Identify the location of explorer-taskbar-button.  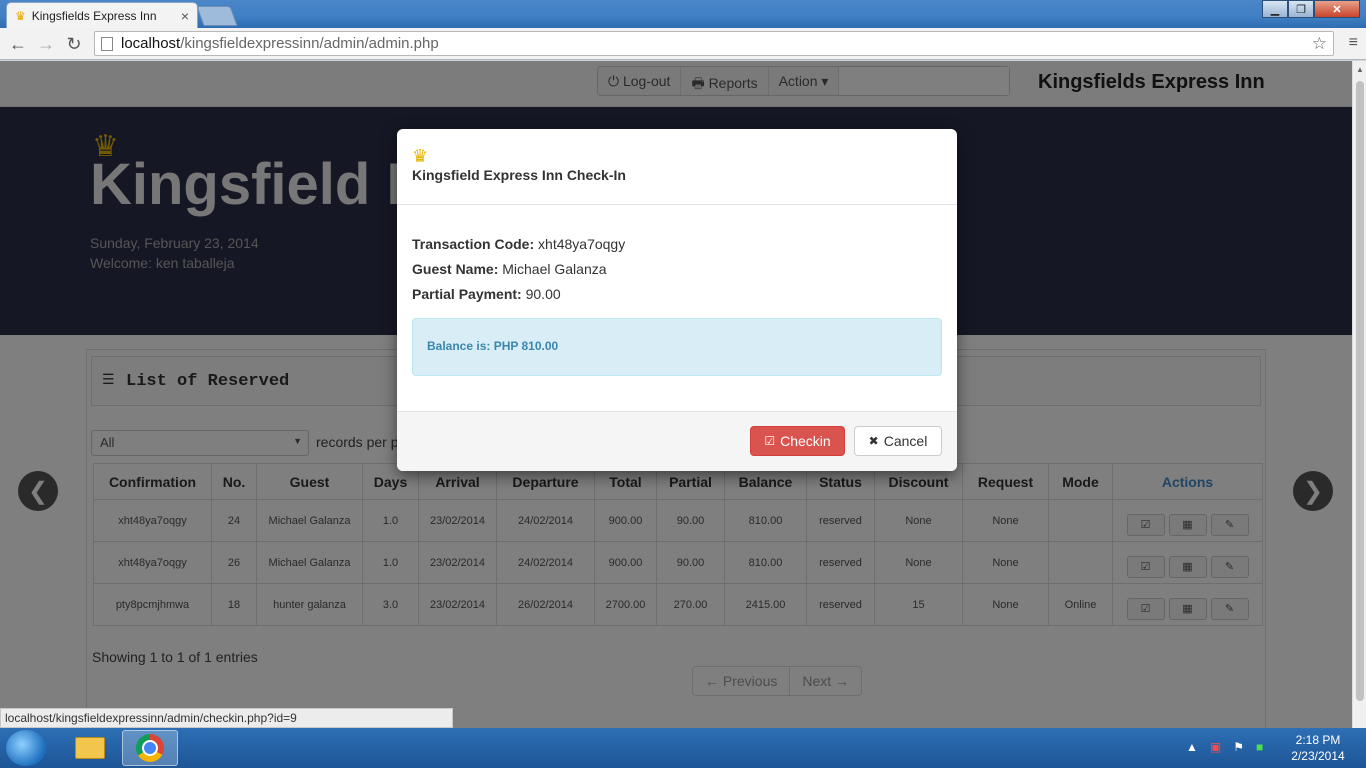
(90, 748).